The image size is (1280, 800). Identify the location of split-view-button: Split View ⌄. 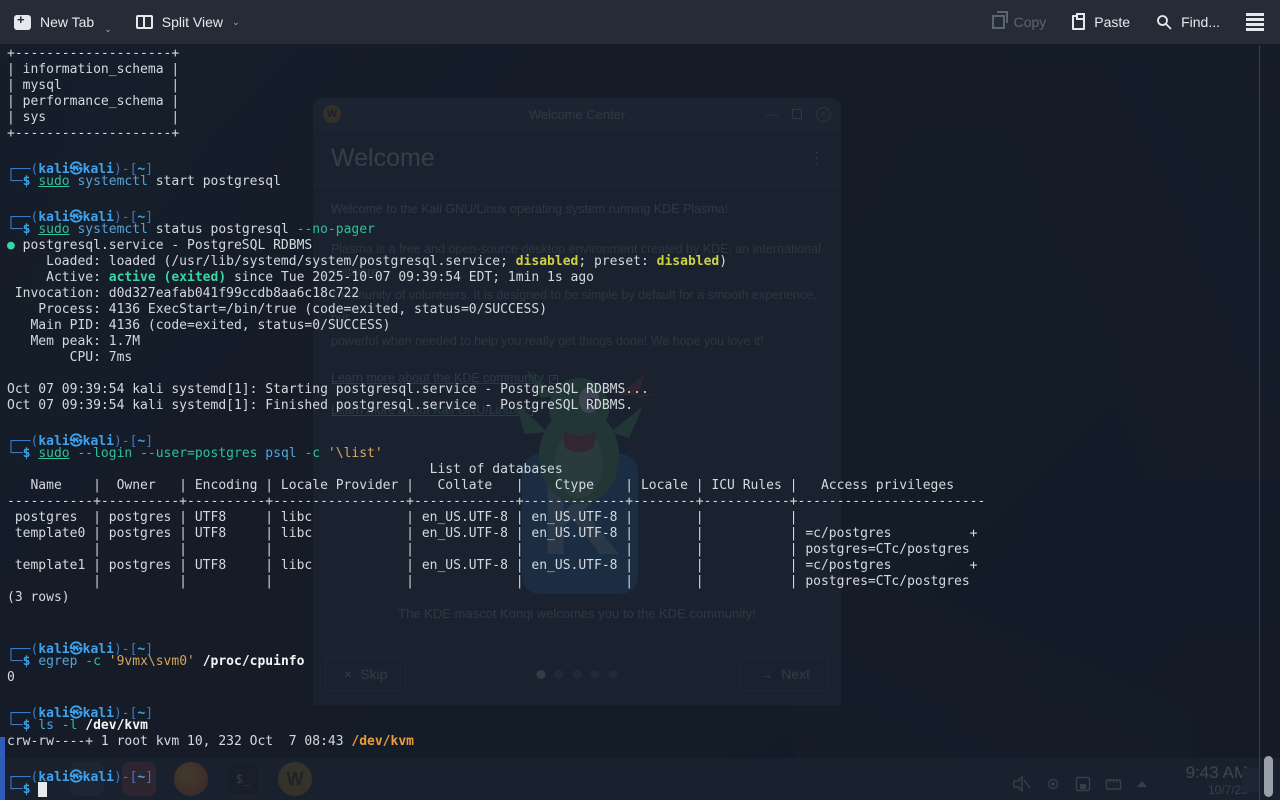
(187, 22).